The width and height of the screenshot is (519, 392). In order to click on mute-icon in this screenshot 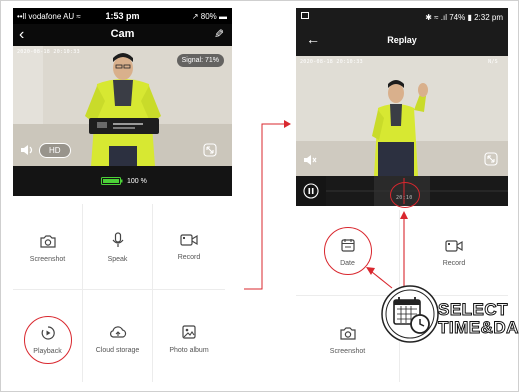, I will do `click(310, 160)`.